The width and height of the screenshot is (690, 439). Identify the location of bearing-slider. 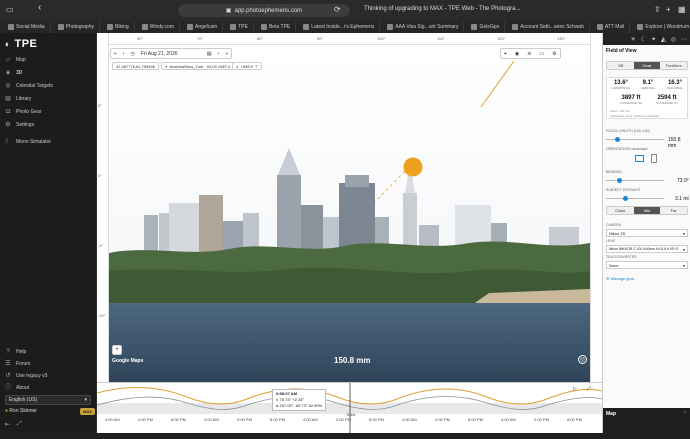
(635, 180).